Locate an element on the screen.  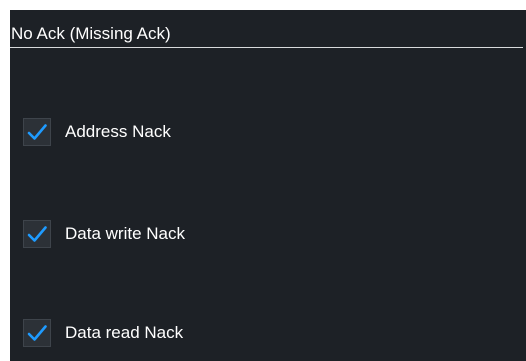
address-nack-checkbox is located at coordinates (37, 132).